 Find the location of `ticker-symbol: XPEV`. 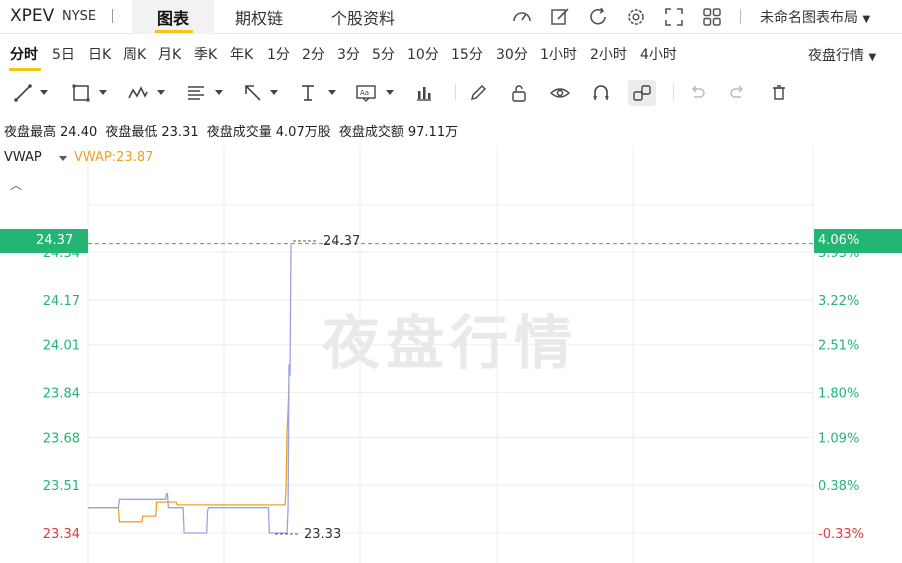

ticker-symbol: XPEV is located at coordinates (32, 16).